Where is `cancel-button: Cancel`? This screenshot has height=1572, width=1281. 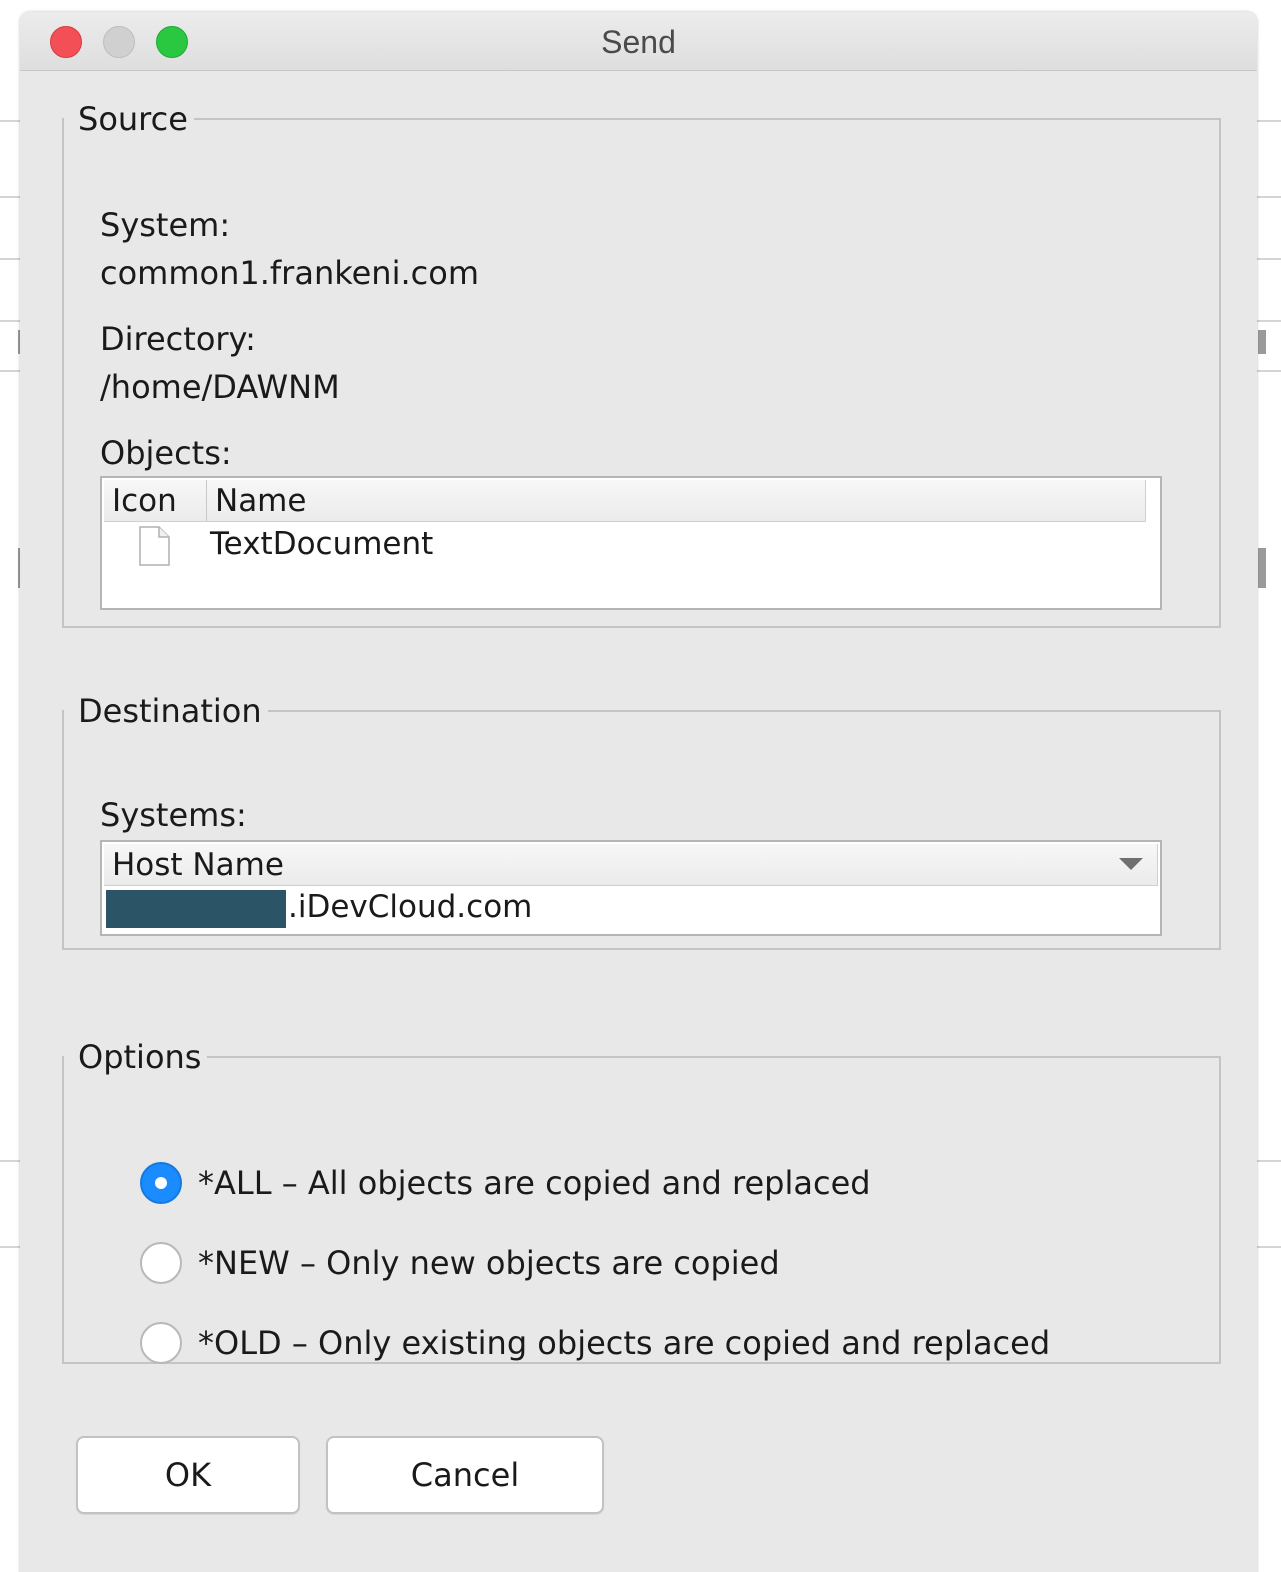
cancel-button: Cancel is located at coordinates (465, 1475).